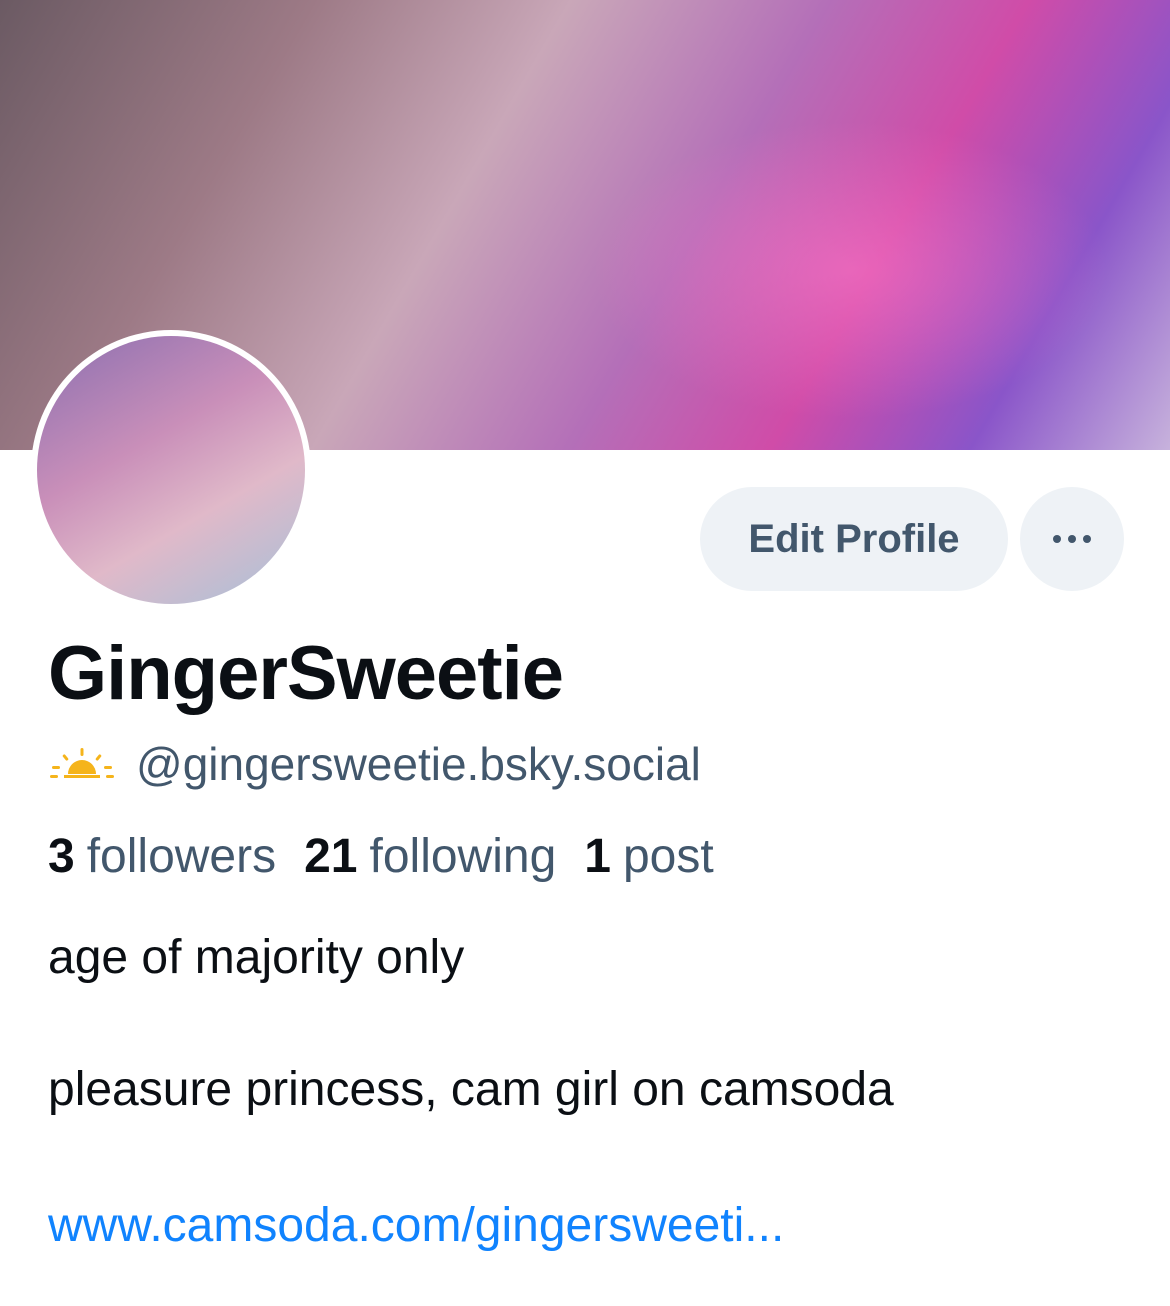  I want to click on sunrise-icon, so click(82, 763).